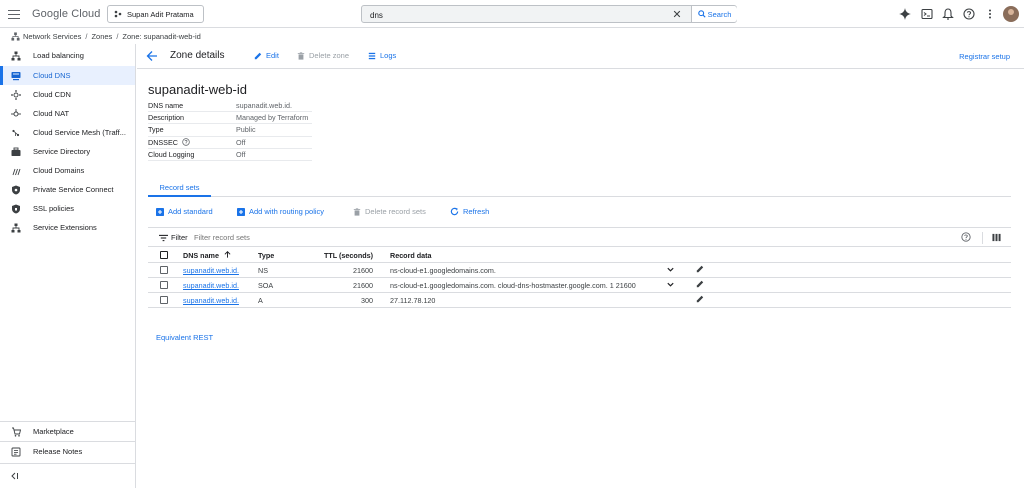 This screenshot has width=1024, height=488. Describe the element at coordinates (677, 15) in the screenshot. I see `clear-search-icon: ✕` at that location.